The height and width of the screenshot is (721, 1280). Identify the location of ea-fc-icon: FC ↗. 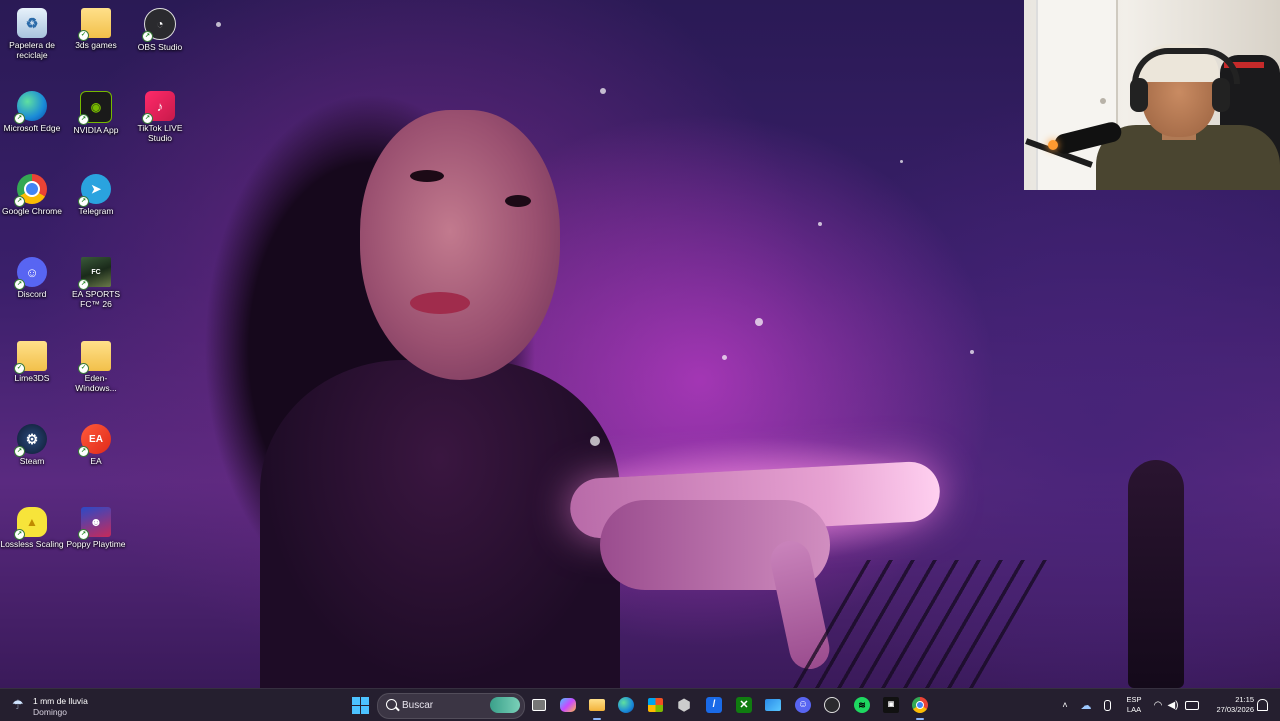
(94, 273).